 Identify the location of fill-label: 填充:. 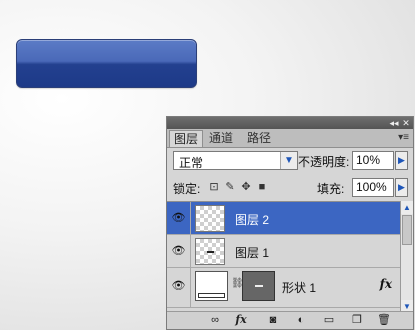
(331, 189).